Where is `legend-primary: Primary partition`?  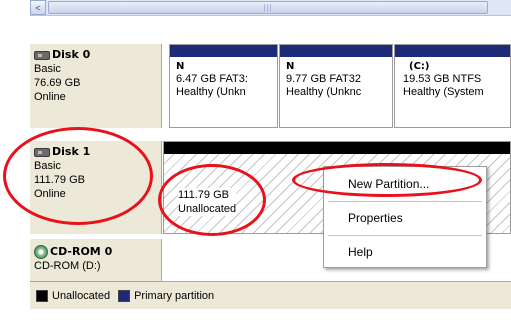
legend-primary: Primary partition is located at coordinates (174, 295).